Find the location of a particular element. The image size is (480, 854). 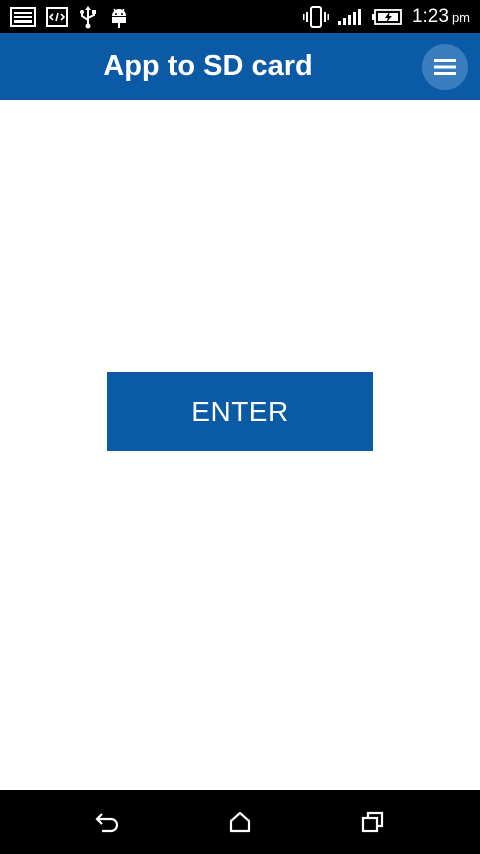

menu-button is located at coordinates (445, 67).